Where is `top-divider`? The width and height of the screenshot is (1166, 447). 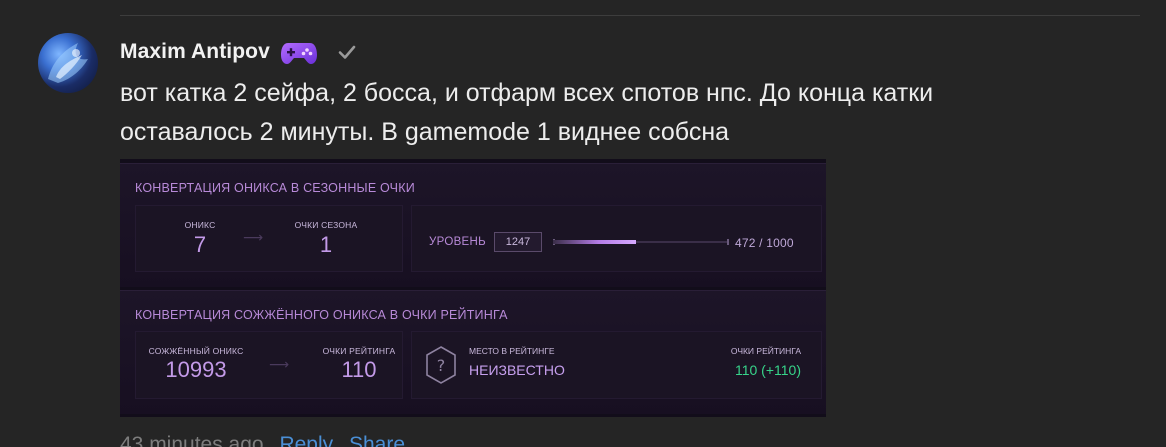
top-divider is located at coordinates (630, 15).